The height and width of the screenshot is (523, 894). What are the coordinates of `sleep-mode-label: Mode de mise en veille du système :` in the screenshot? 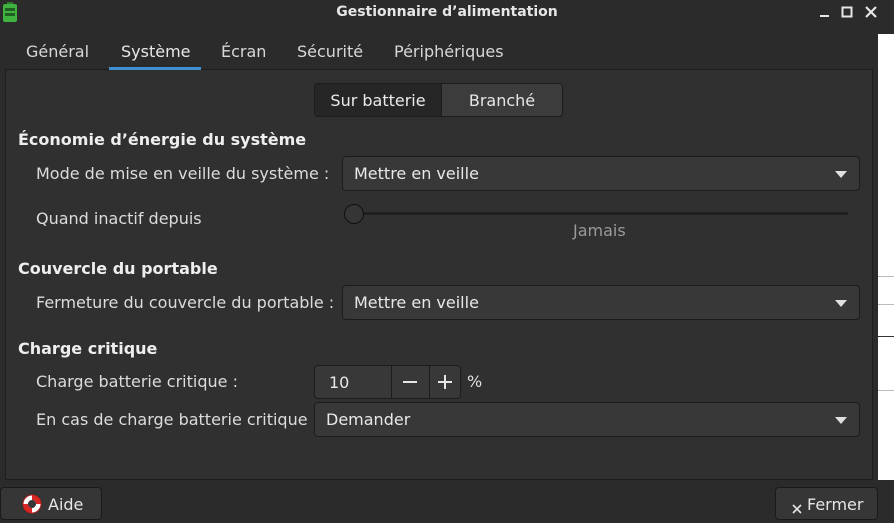 It's located at (183, 173).